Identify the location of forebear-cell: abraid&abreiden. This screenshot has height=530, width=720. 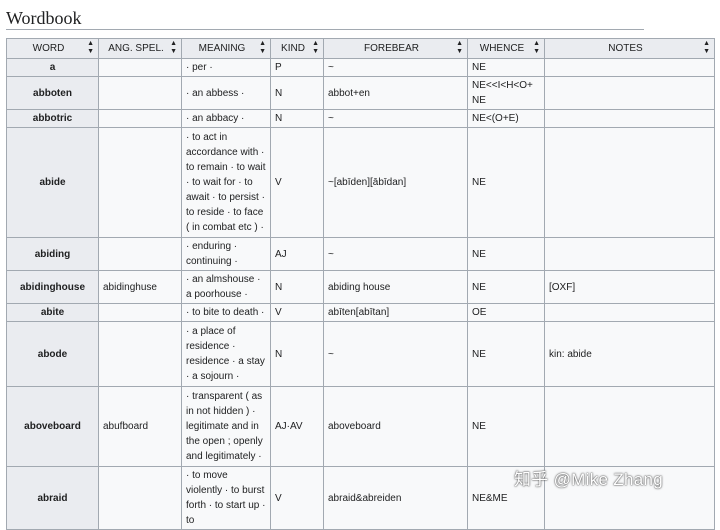
(395, 498).